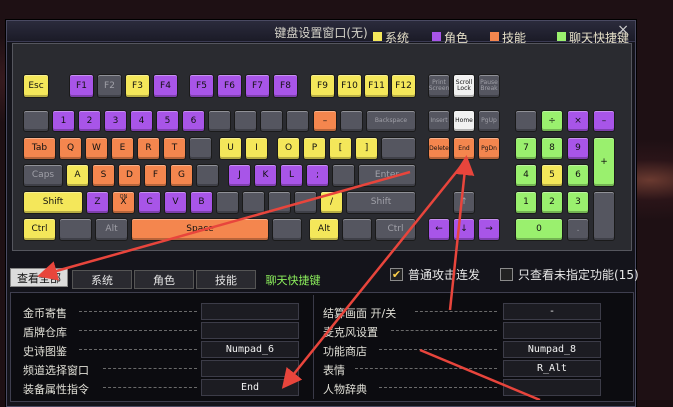 This screenshot has width=673, height=407. I want to click on key-t: T, so click(174, 148).